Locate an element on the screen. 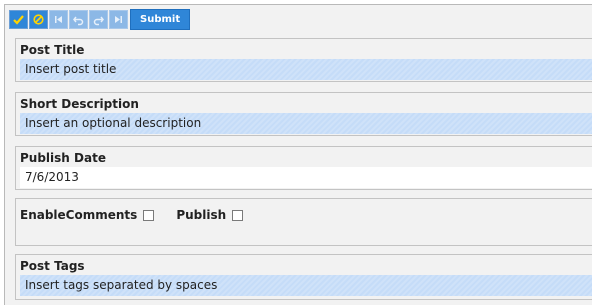 The image size is (592, 305). publish-label: Publish is located at coordinates (201, 215).